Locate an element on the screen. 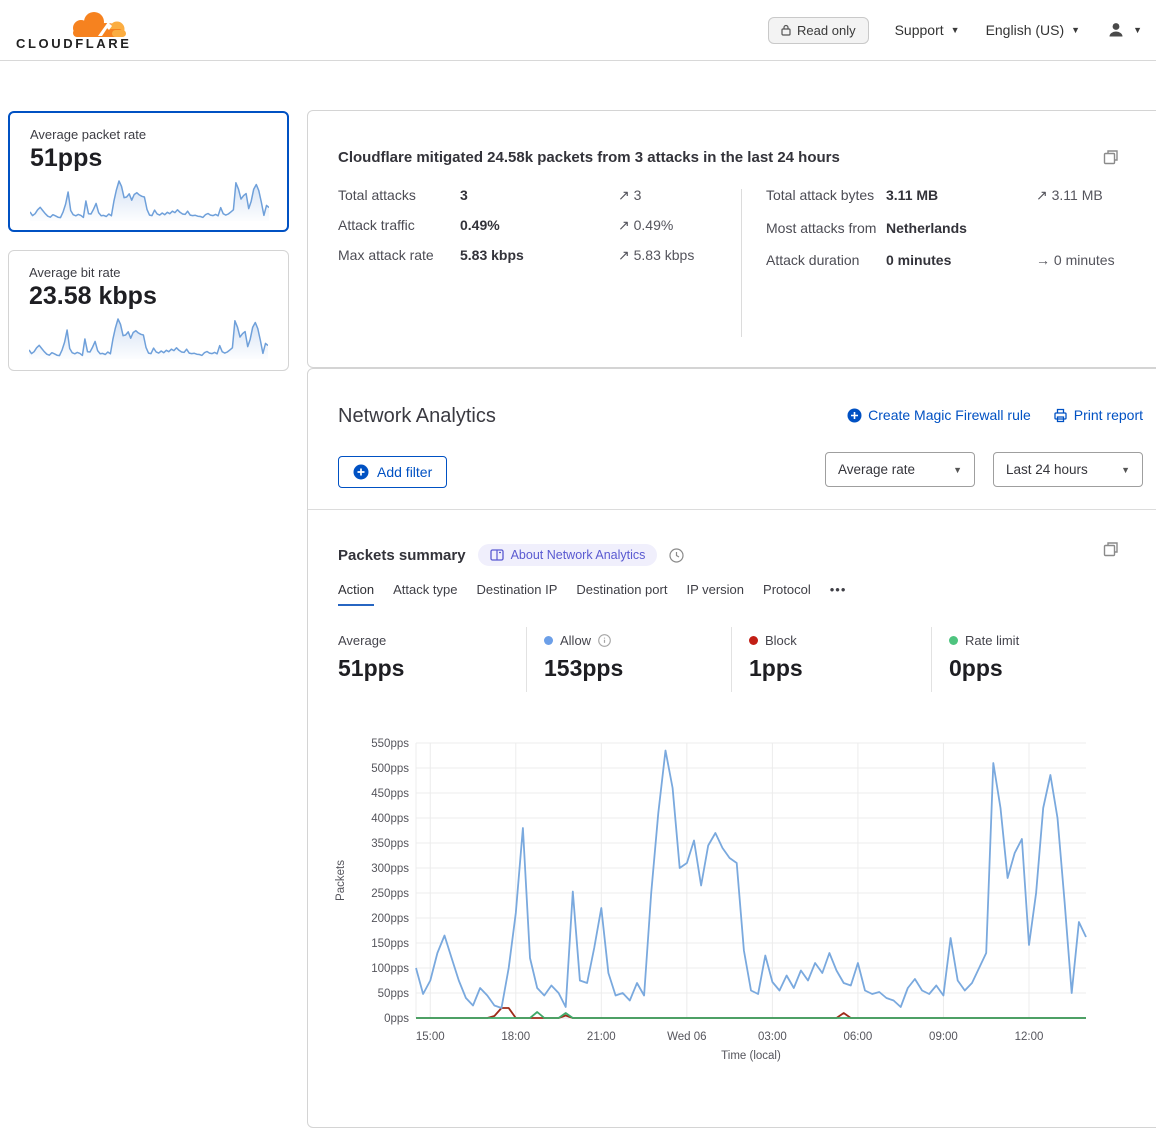  stat-cell-value: 0pps is located at coordinates (976, 668).